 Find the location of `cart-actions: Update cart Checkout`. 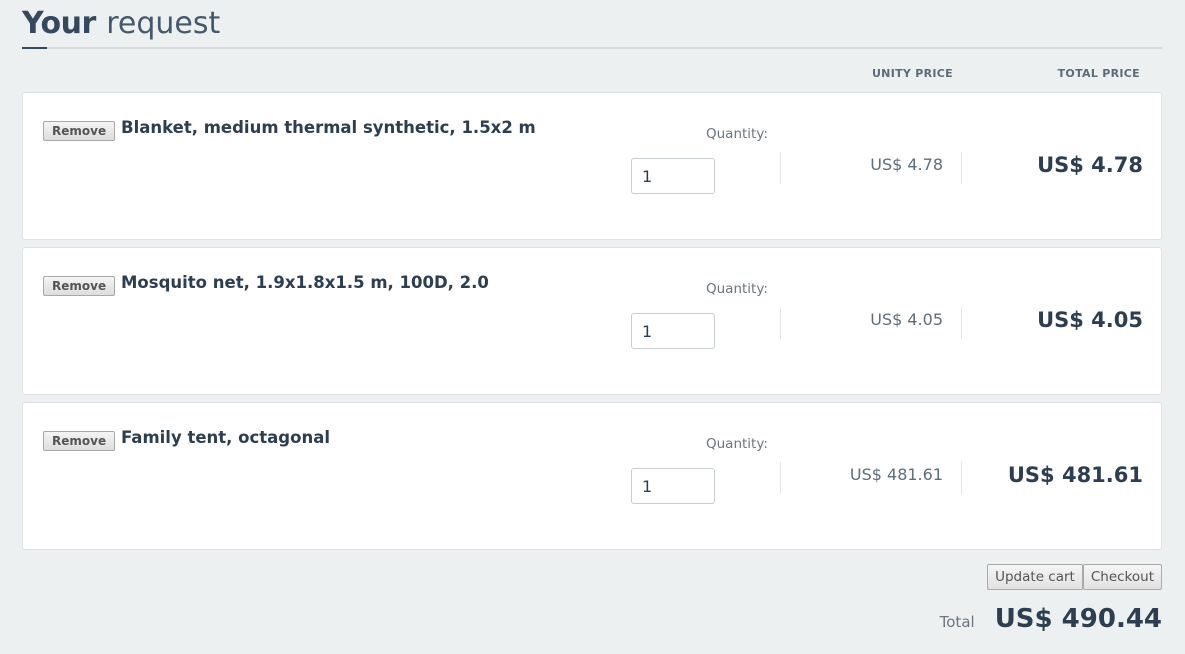

cart-actions: Update cart Checkout is located at coordinates (1074, 577).